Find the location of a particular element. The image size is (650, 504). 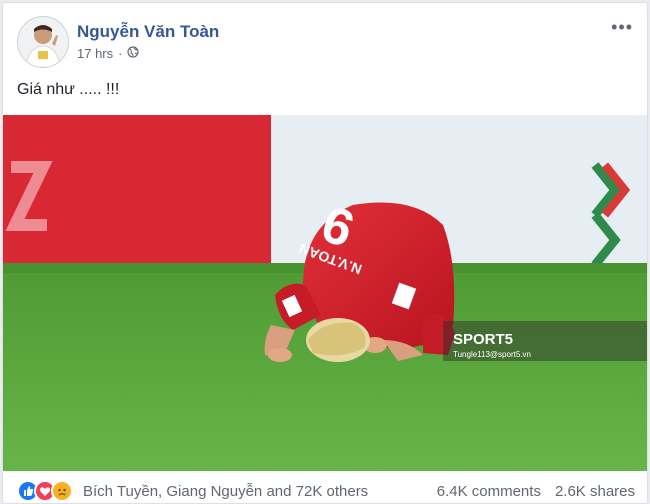

watermark-brand: SPORT5 is located at coordinates (483, 339).